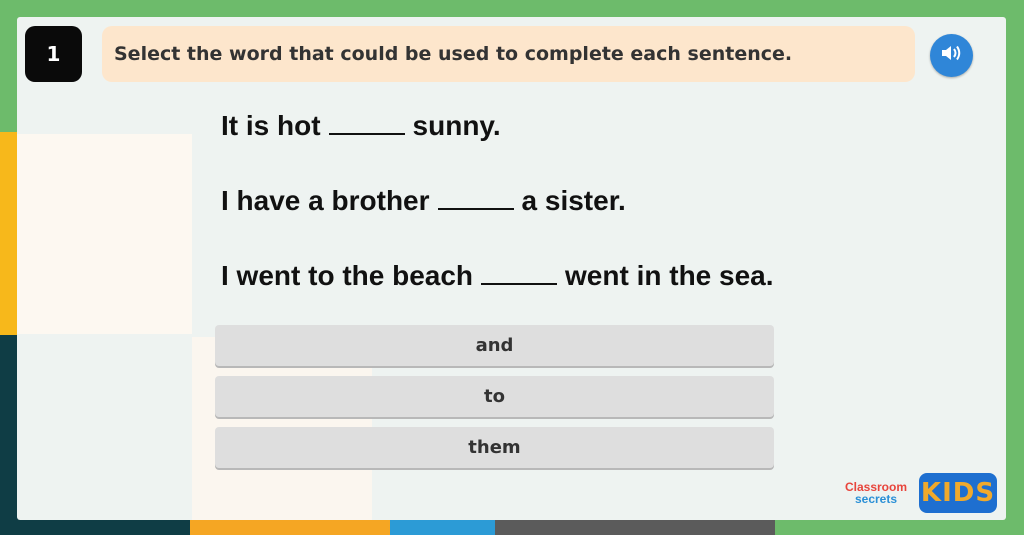 This screenshot has width=1024, height=535. I want to click on option-them-button: them, so click(494, 447).